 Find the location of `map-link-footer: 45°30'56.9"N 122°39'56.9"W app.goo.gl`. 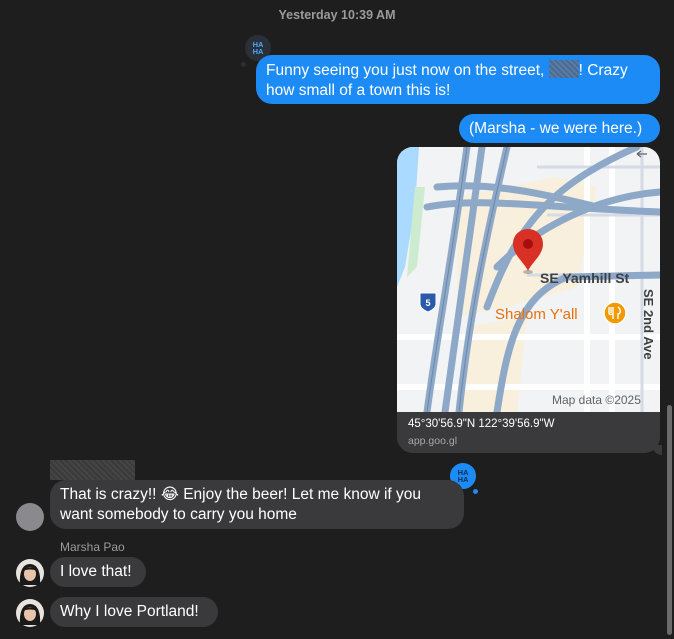

map-link-footer: 45°30'56.9"N 122°39'56.9"W app.goo.gl is located at coordinates (528, 432).